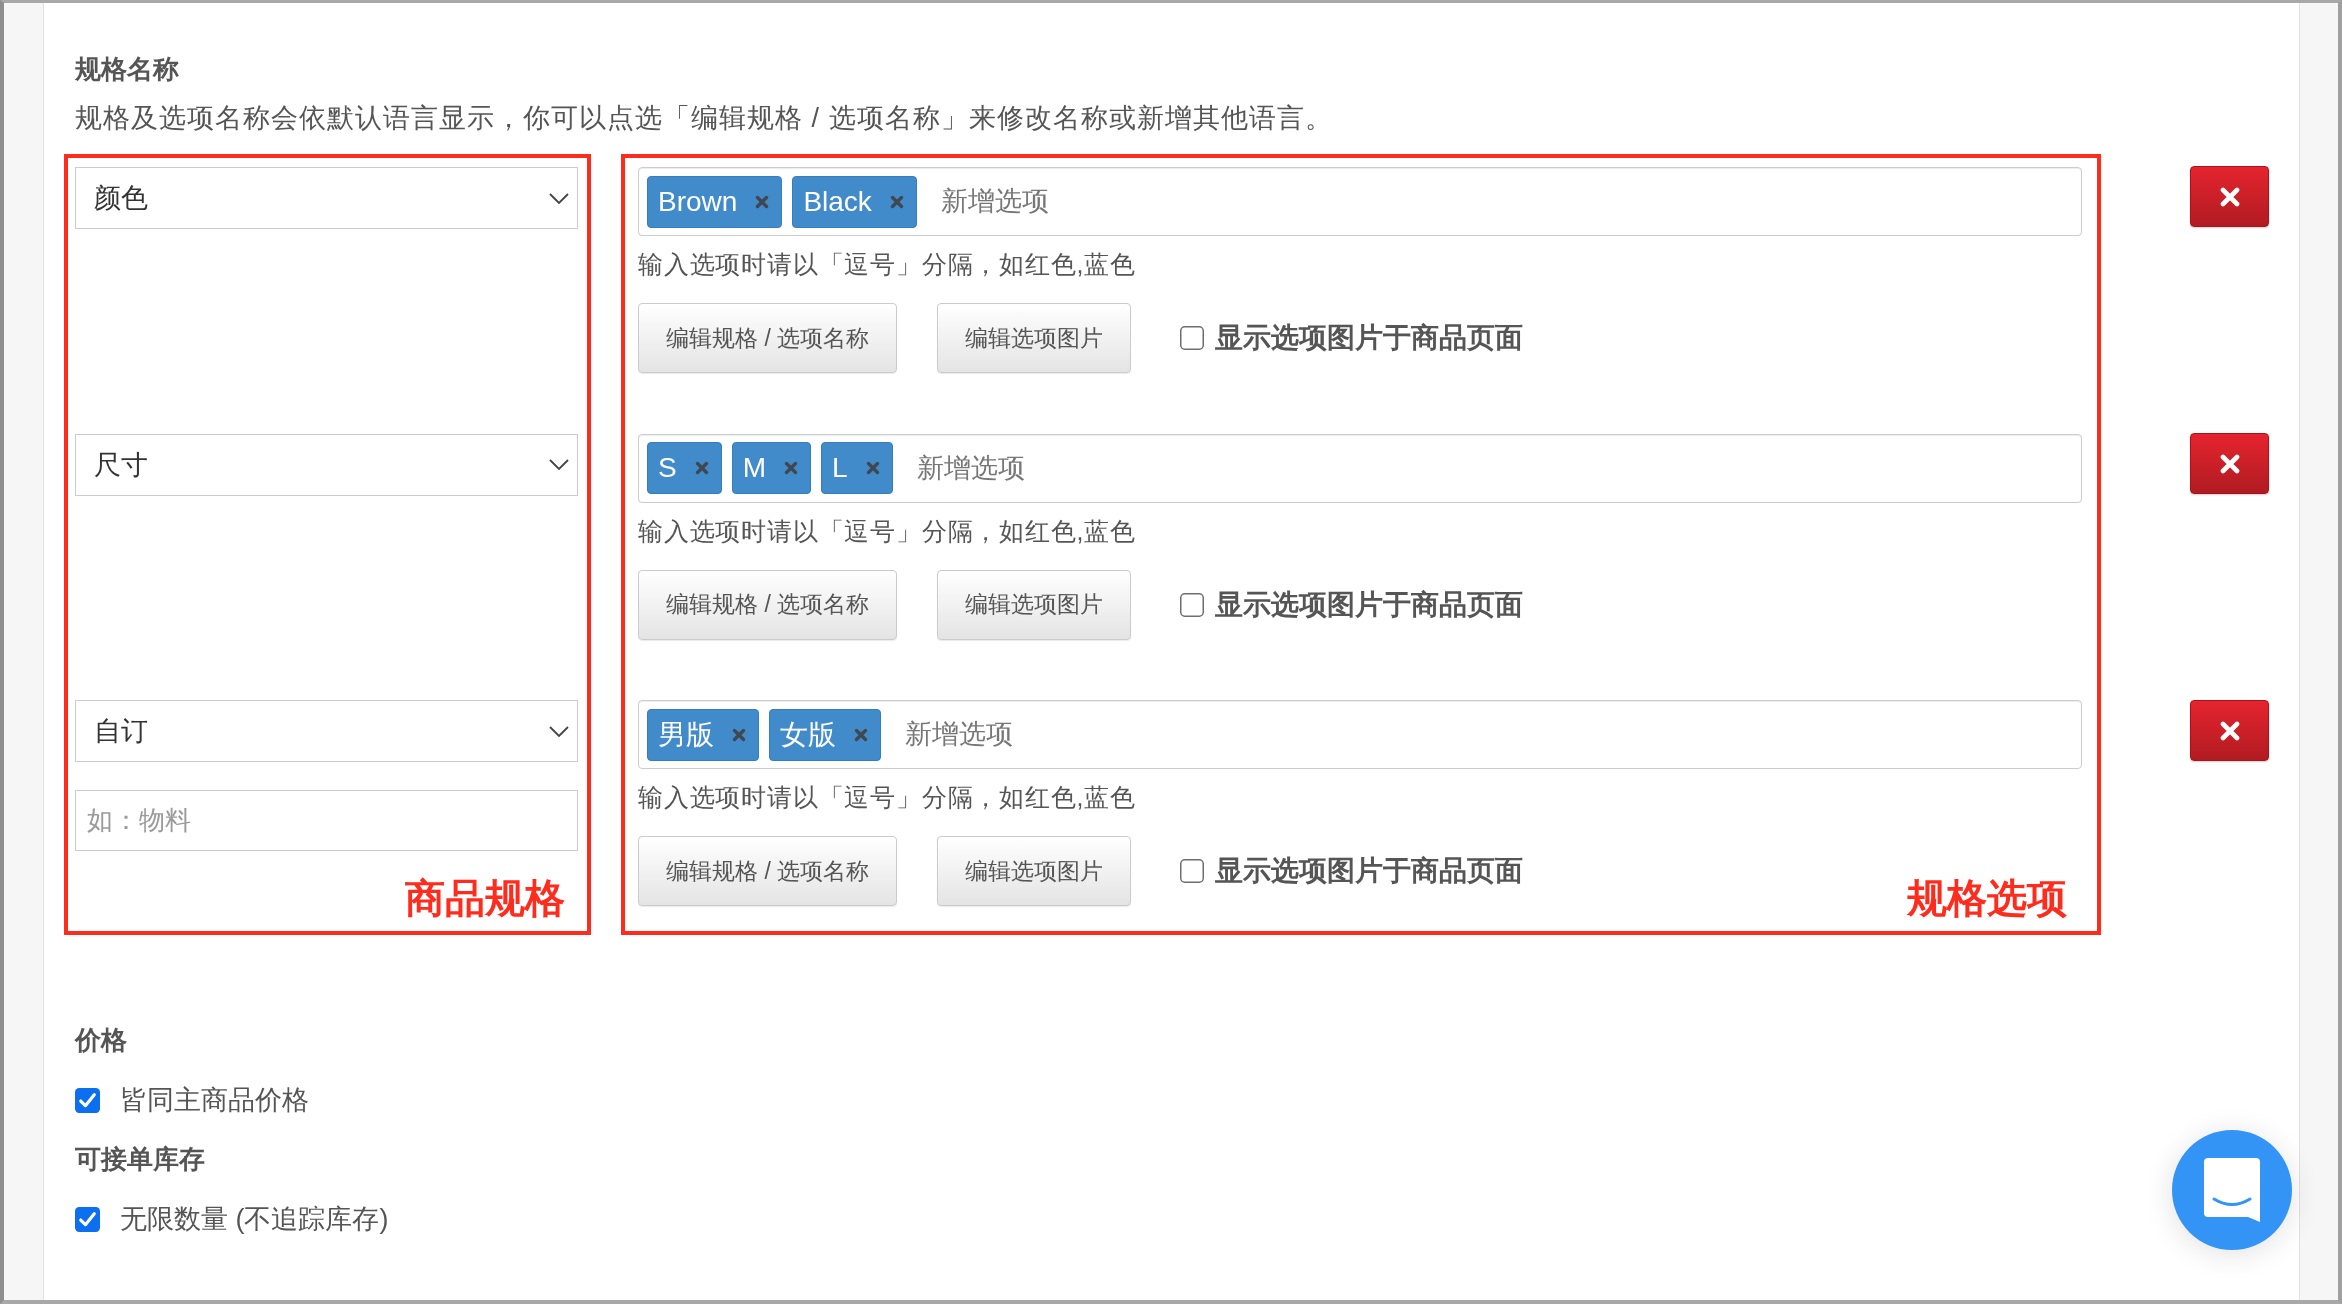 The width and height of the screenshot is (2342, 1304). Describe the element at coordinates (854, 201) in the screenshot. I see `option-tag: Black` at that location.